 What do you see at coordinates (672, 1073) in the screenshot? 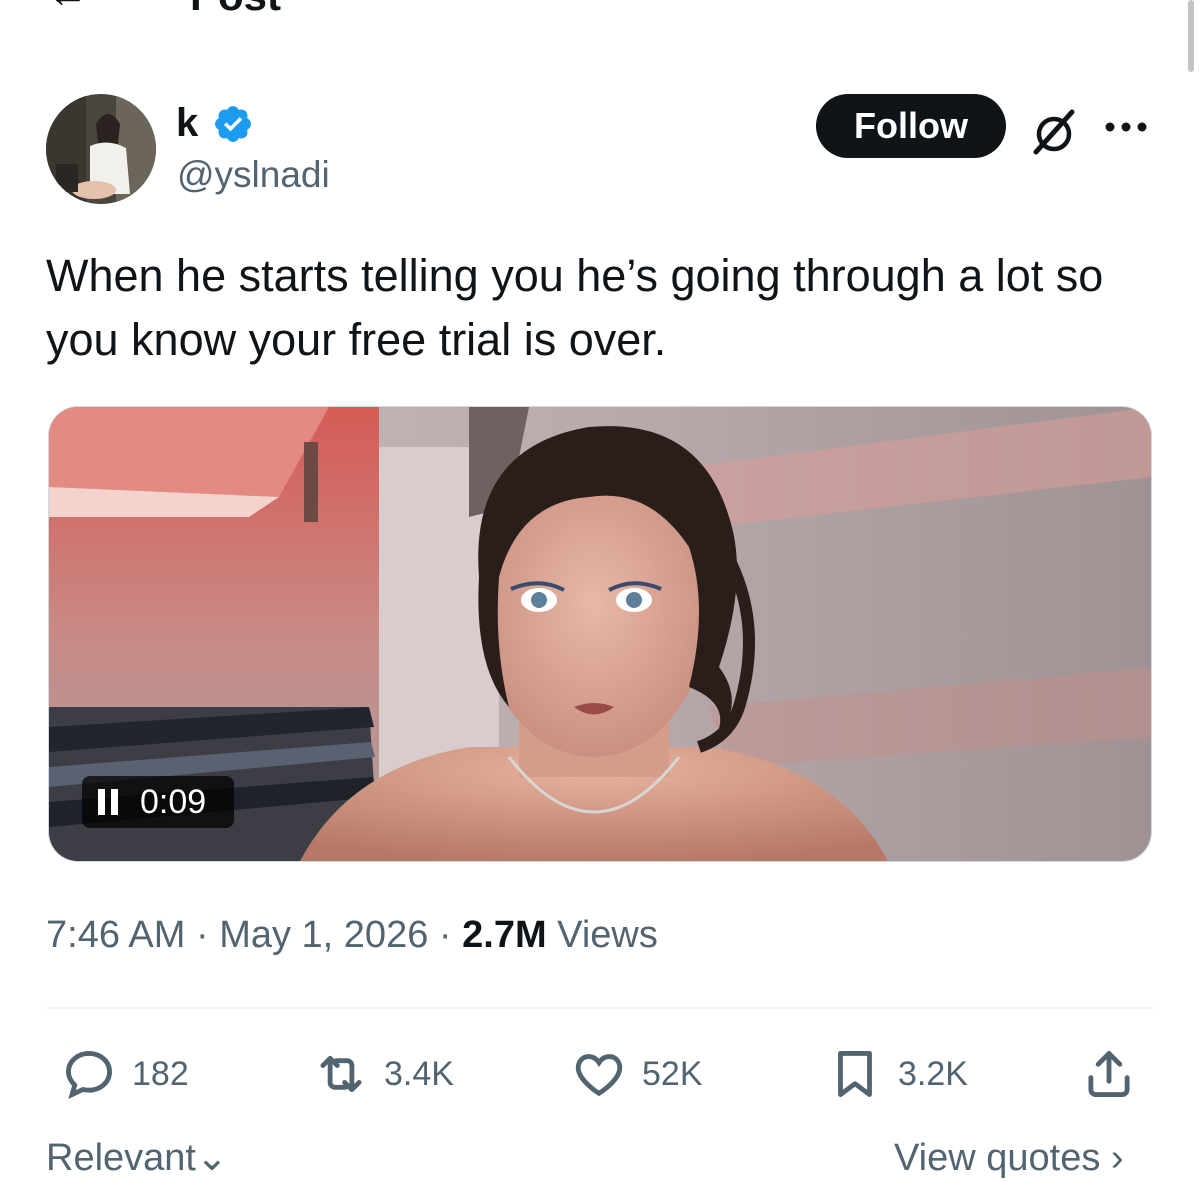
I see `like-count: 52K` at bounding box center [672, 1073].